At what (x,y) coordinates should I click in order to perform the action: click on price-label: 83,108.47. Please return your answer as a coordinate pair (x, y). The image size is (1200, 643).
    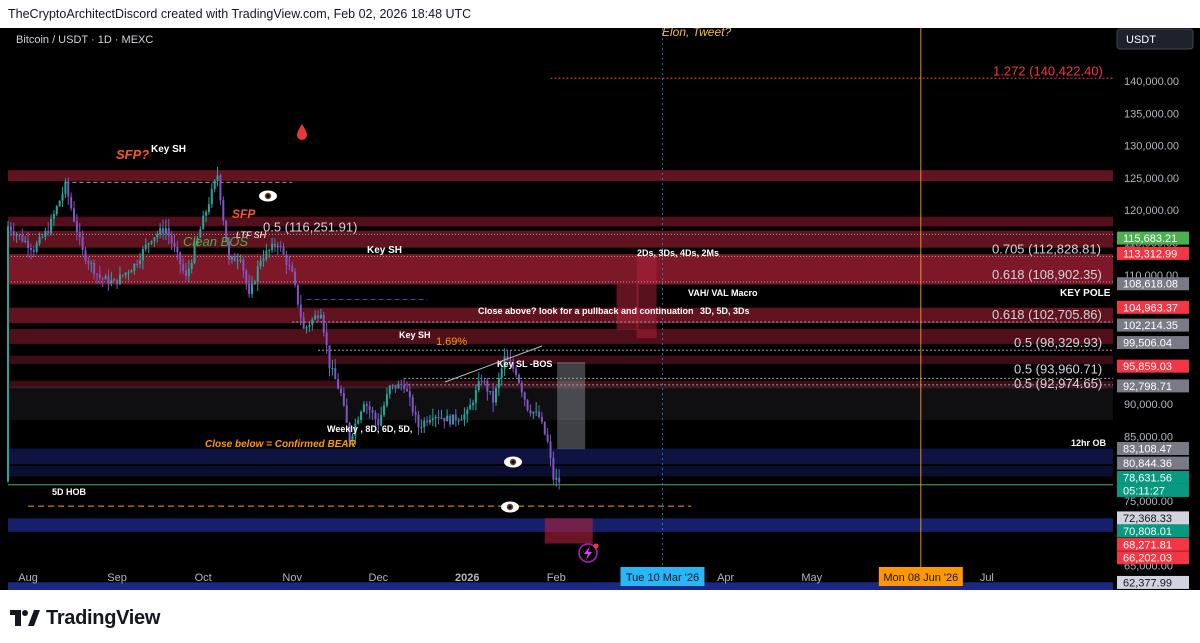
    Looking at the image, I should click on (1147, 450).